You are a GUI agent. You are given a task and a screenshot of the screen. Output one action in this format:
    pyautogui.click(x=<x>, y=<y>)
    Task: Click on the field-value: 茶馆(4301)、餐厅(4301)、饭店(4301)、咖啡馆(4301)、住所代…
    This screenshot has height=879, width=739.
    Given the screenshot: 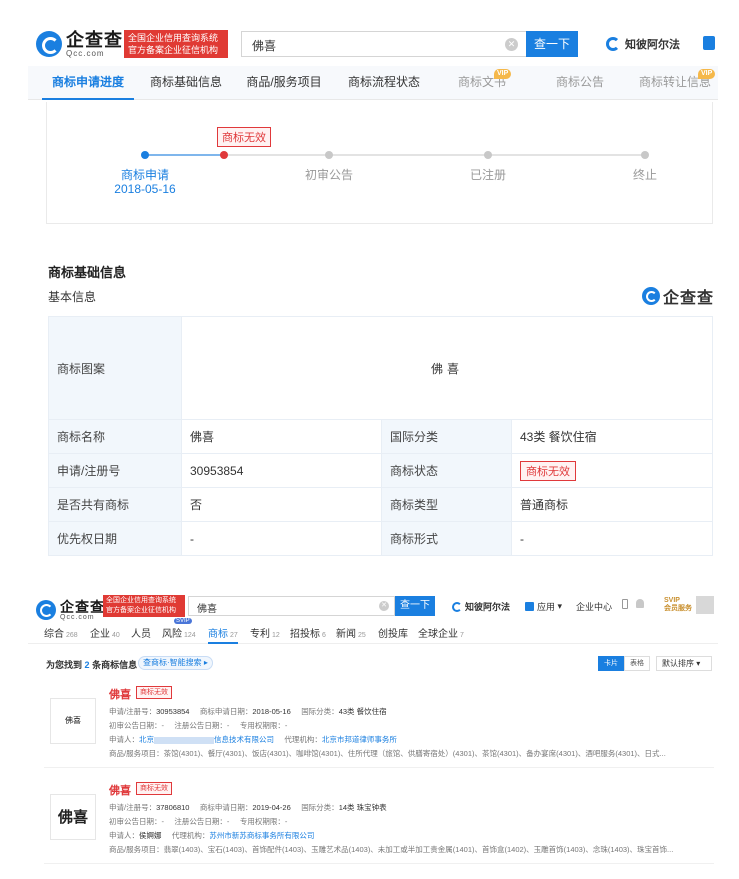 What is the action you would take?
    pyautogui.click(x=414, y=753)
    